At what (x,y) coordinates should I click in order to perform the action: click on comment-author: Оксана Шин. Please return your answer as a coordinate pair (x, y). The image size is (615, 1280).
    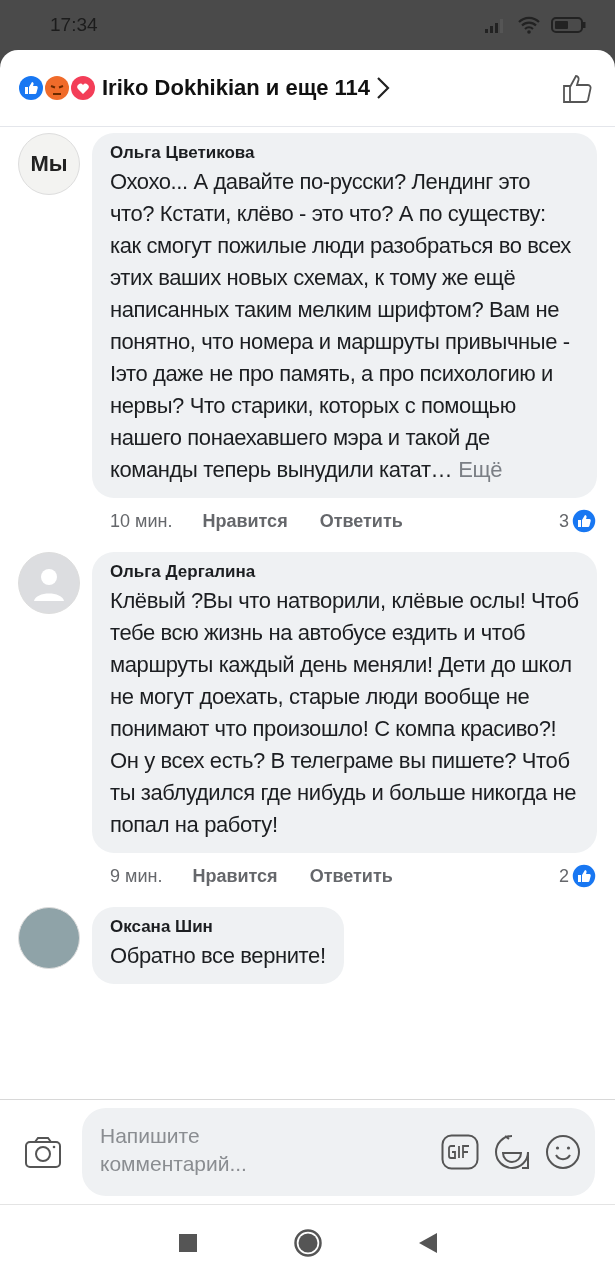
    Looking at the image, I should click on (218, 927).